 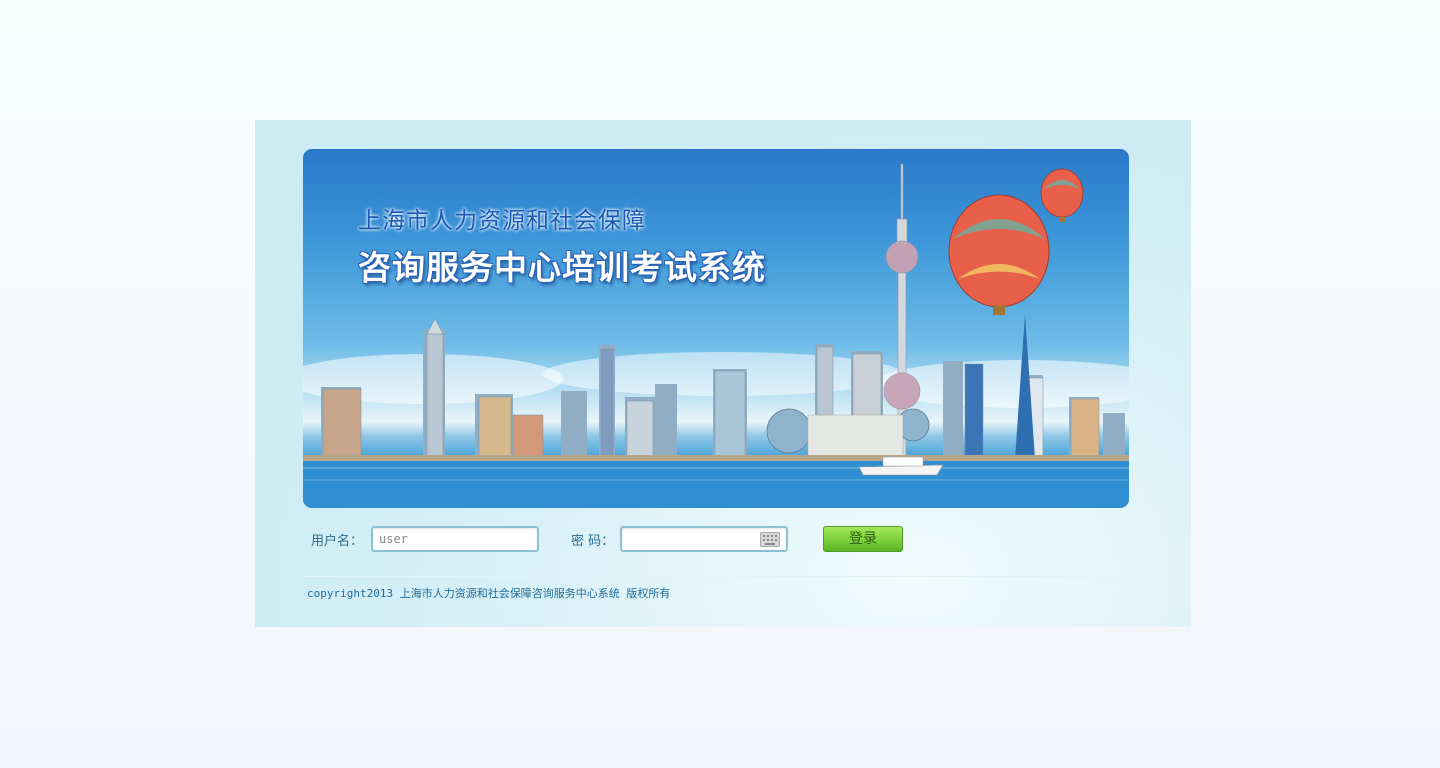 What do you see at coordinates (716, 576) in the screenshot?
I see `divider` at bounding box center [716, 576].